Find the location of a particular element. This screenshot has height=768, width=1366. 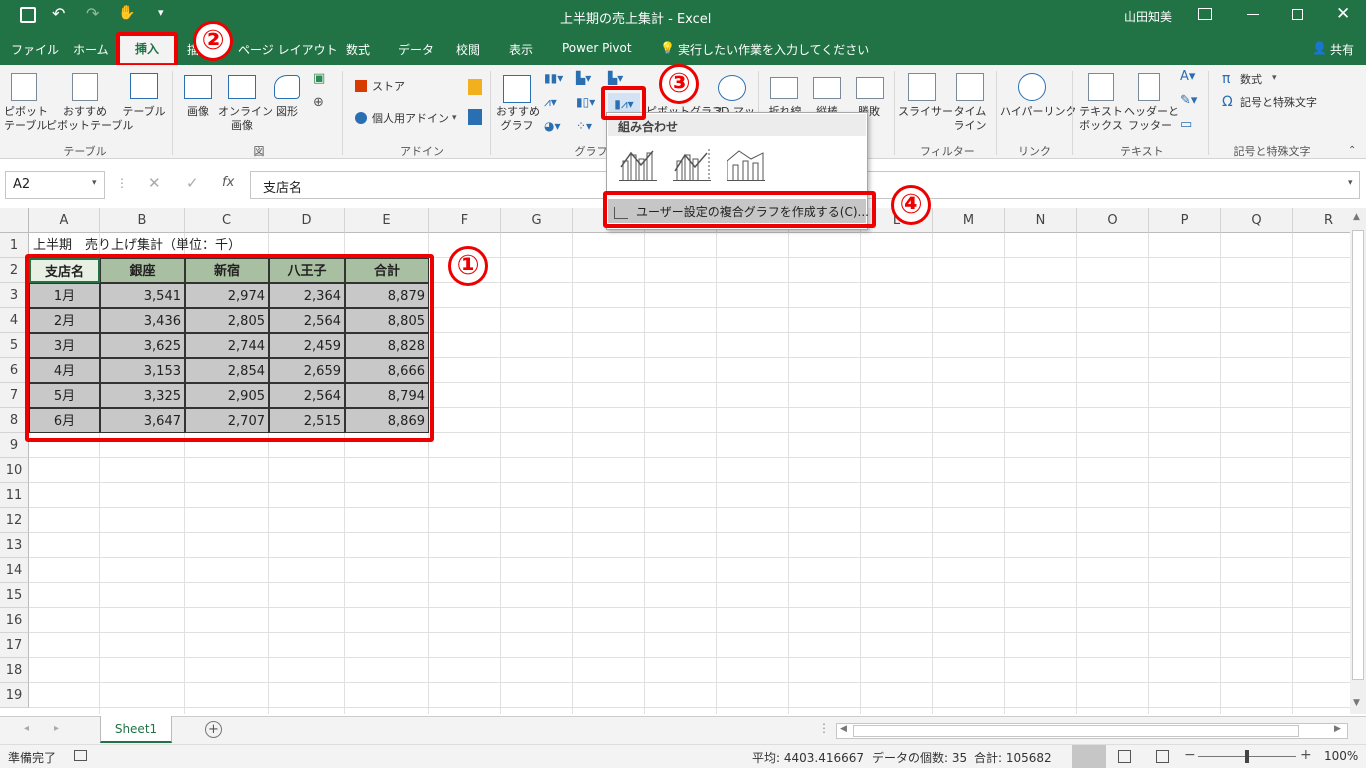

tab-formulas: 数式 is located at coordinates (358, 49).